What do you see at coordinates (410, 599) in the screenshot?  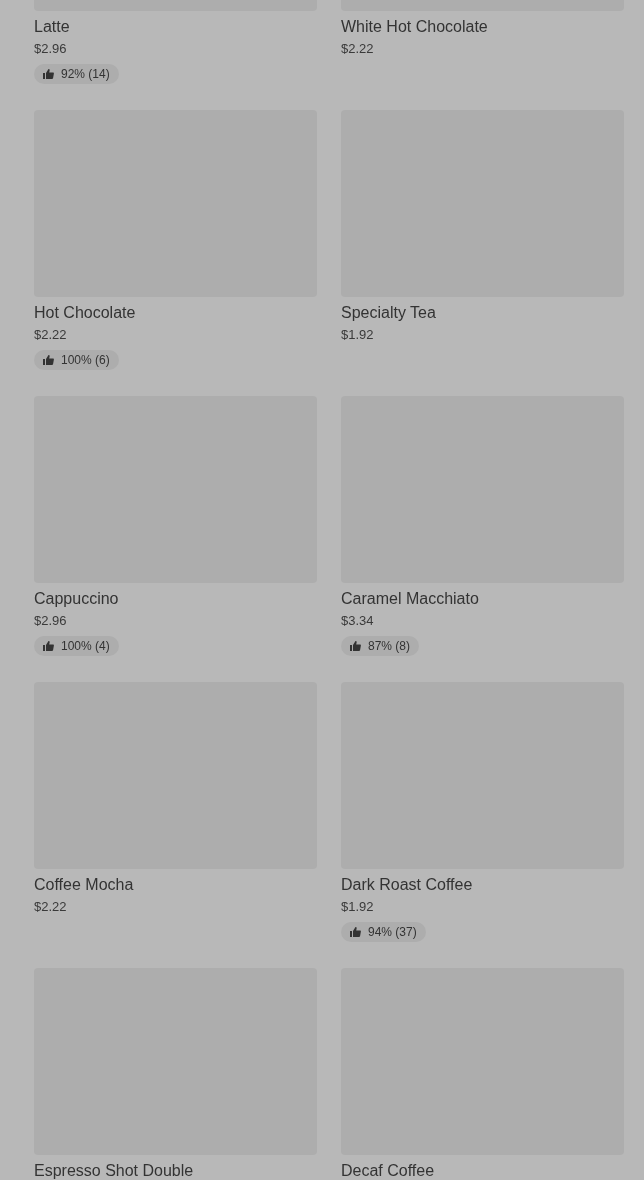 I see `item-name: Caramel Macchiato` at bounding box center [410, 599].